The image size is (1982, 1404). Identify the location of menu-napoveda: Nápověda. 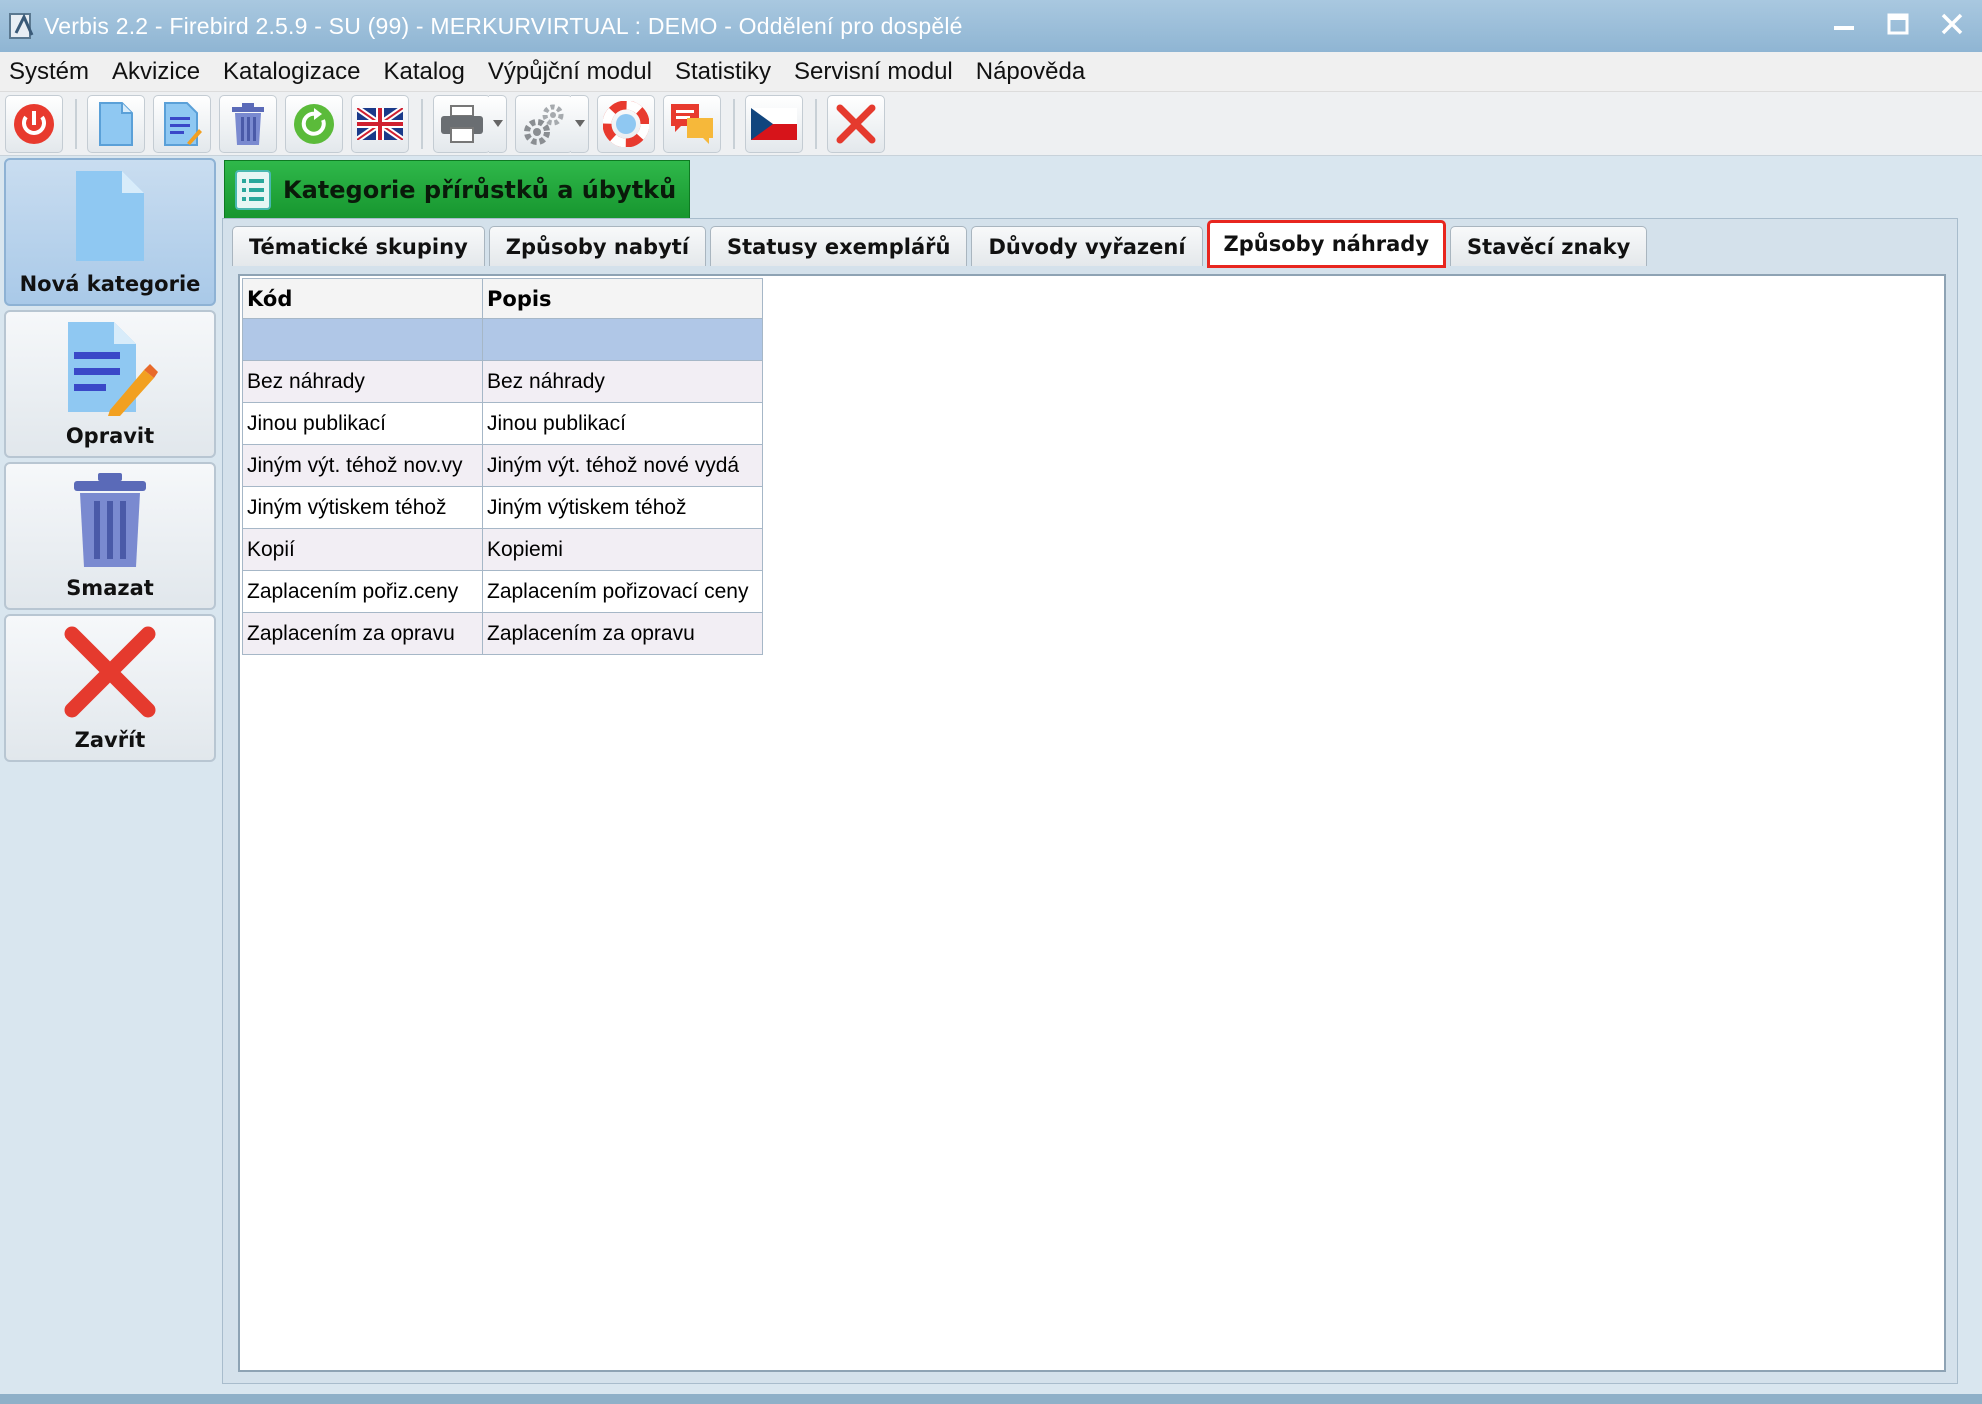
(1033, 72).